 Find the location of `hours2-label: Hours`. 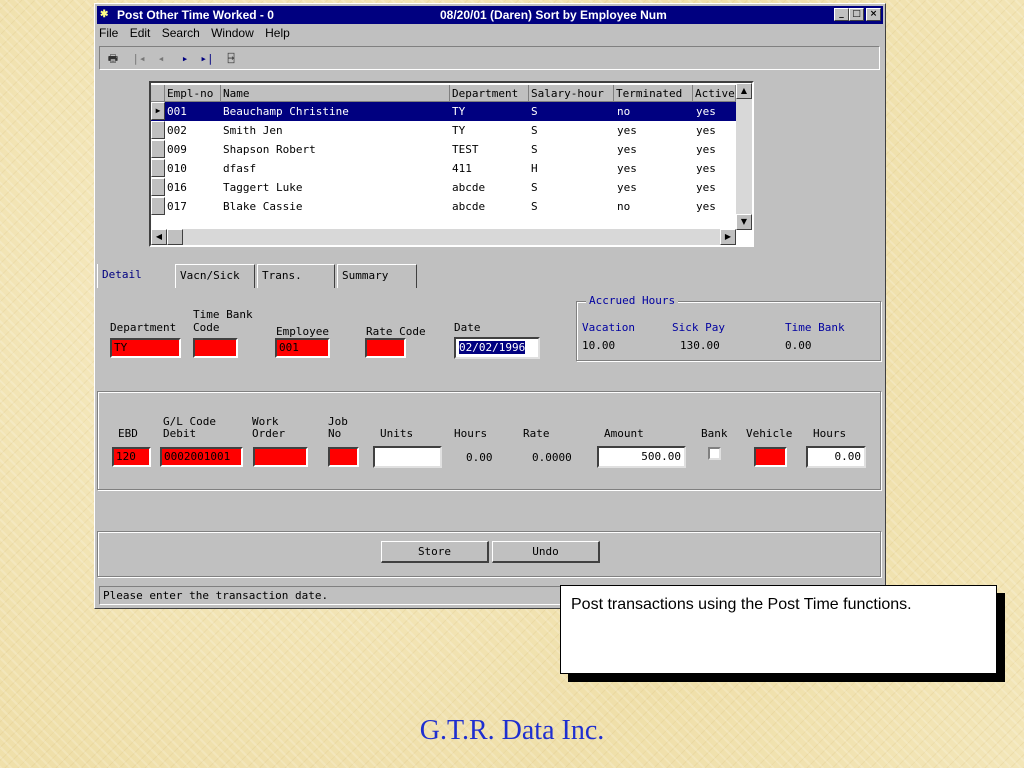

hours2-label: Hours is located at coordinates (830, 433).